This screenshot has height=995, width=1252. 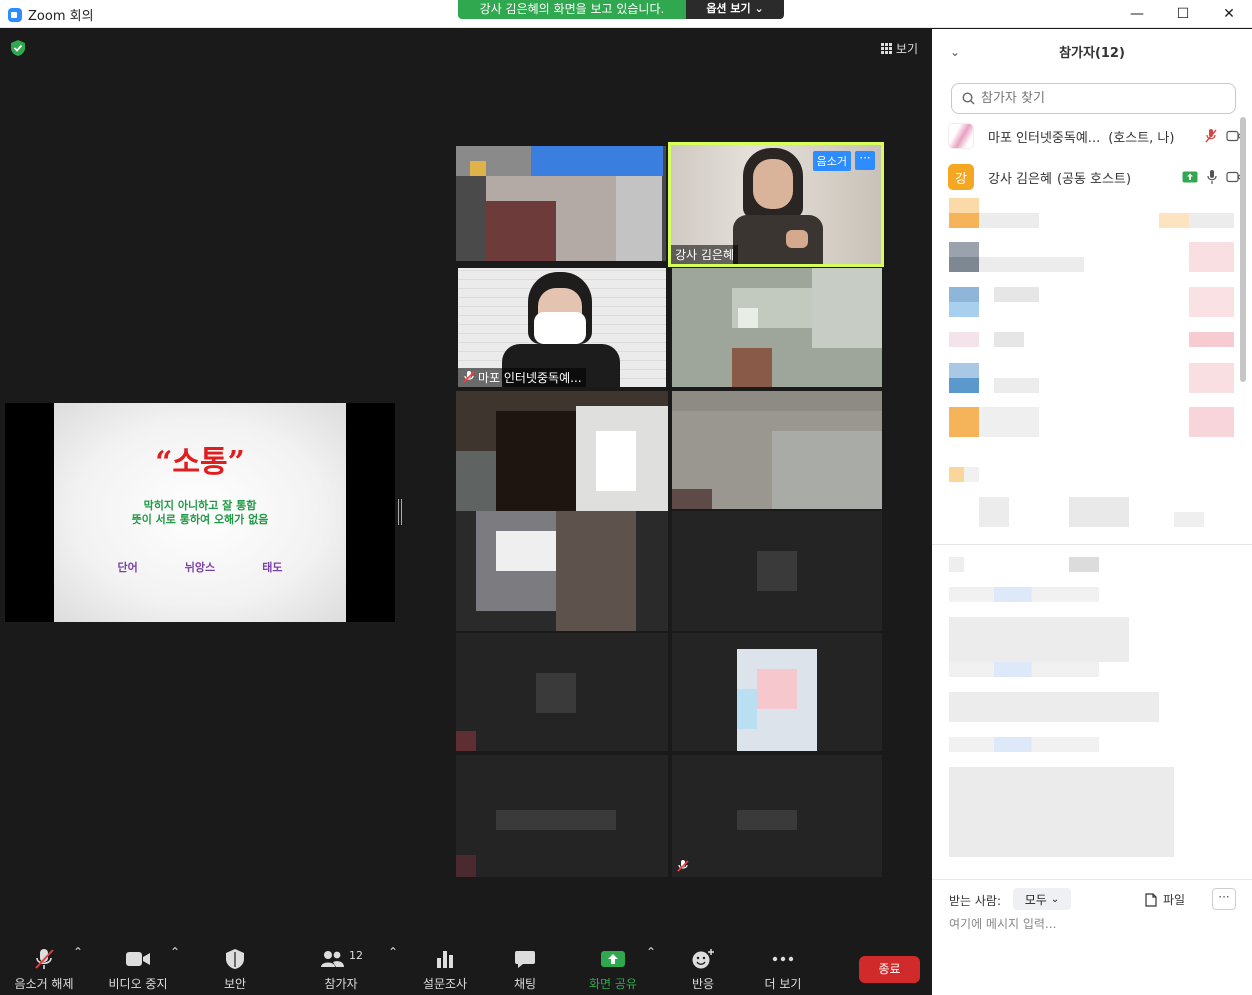 What do you see at coordinates (525, 984) in the screenshot?
I see `chat-label: 채팅` at bounding box center [525, 984].